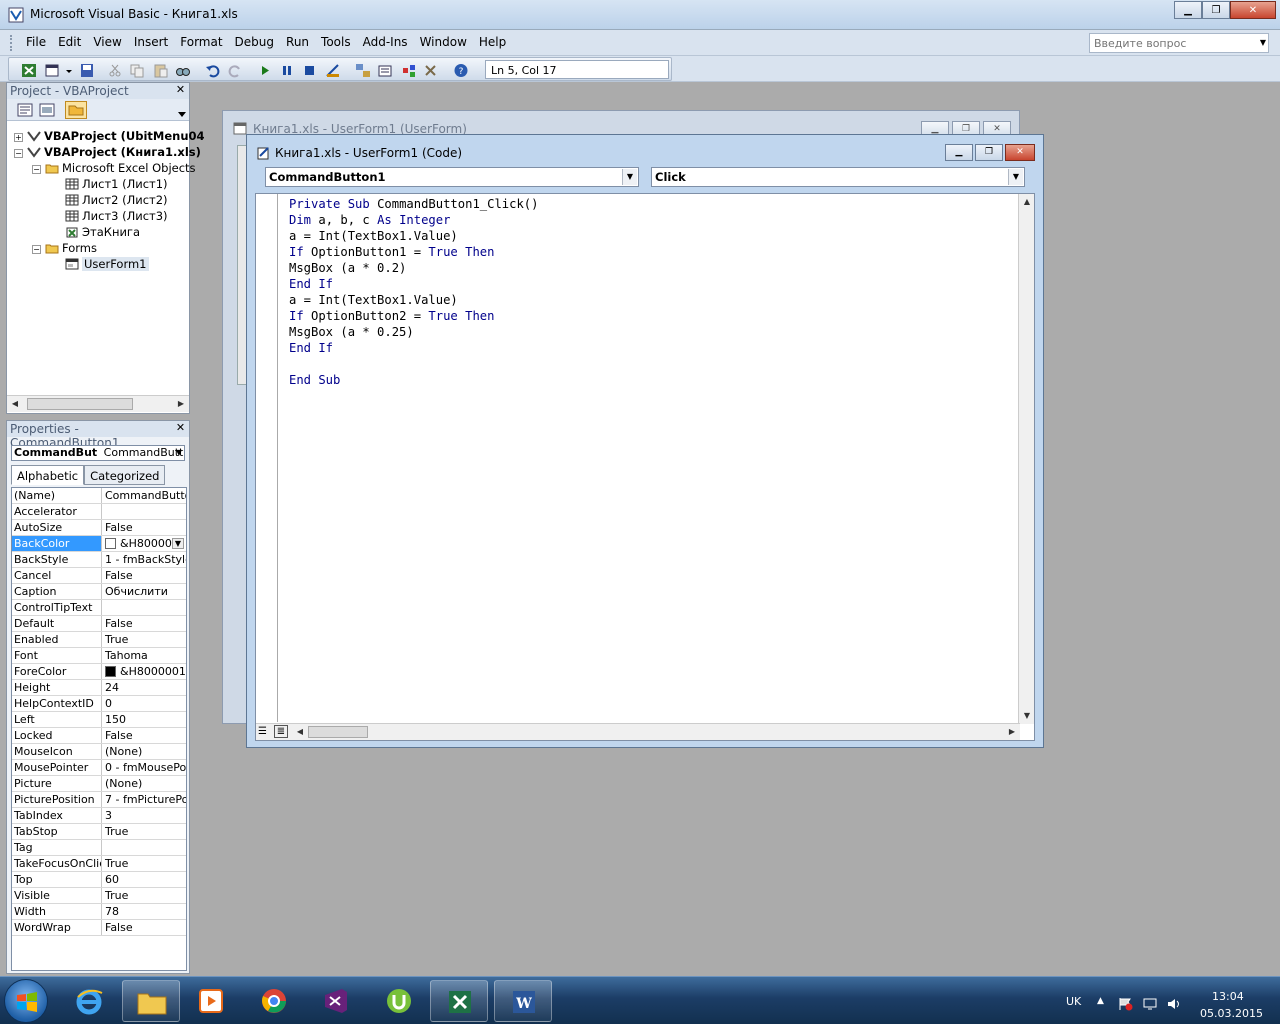 This screenshot has width=1280, height=1024. Describe the element at coordinates (99, 720) in the screenshot. I see `property-row: Left 150` at that location.